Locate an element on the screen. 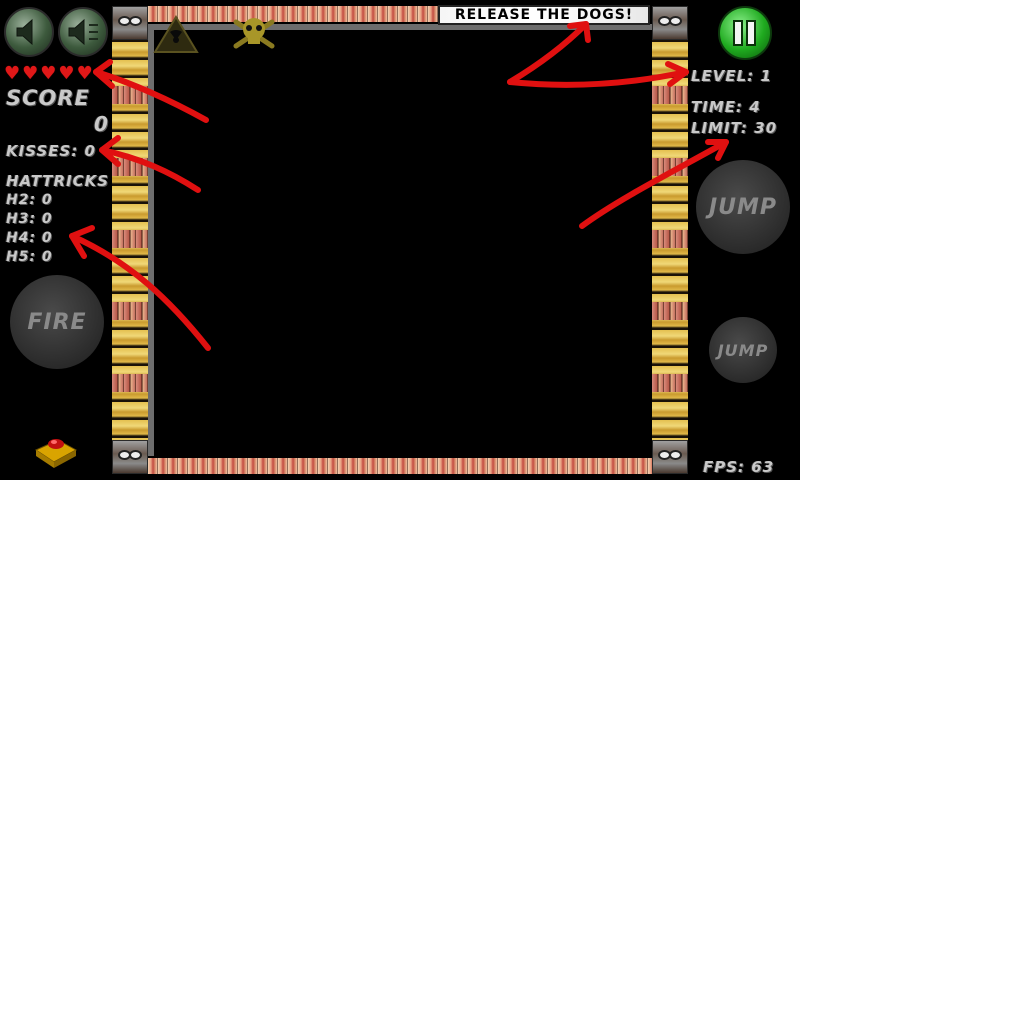 This screenshot has height=1024, width=1024. score-value: 0 is located at coordinates (101, 124).